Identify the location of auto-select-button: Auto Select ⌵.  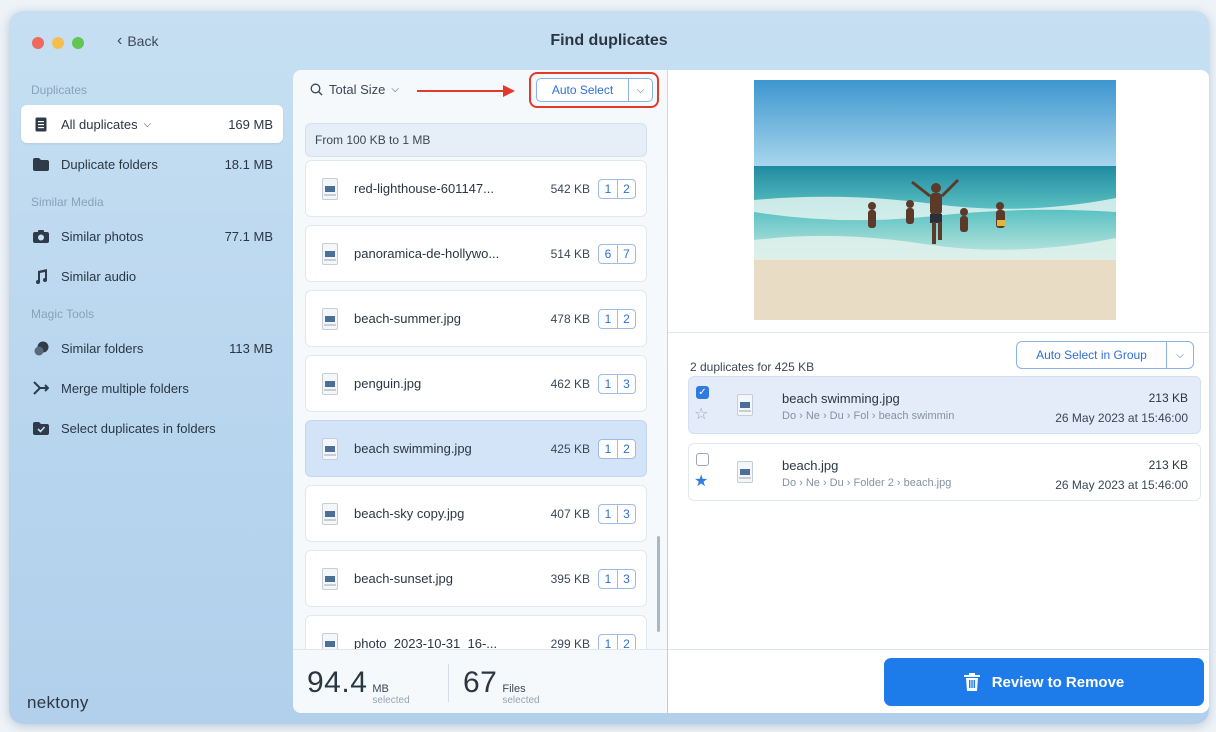
(594, 90).